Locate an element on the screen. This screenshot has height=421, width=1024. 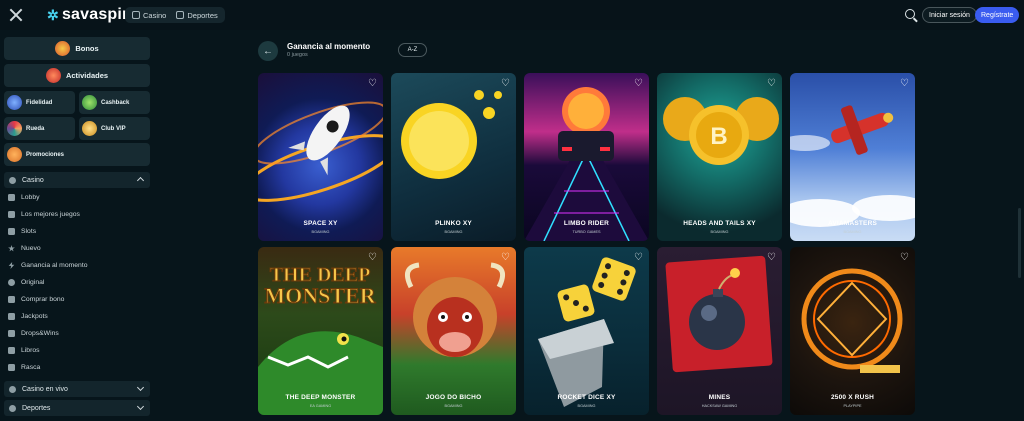
login-button: Iniciar sesión is located at coordinates (949, 15).